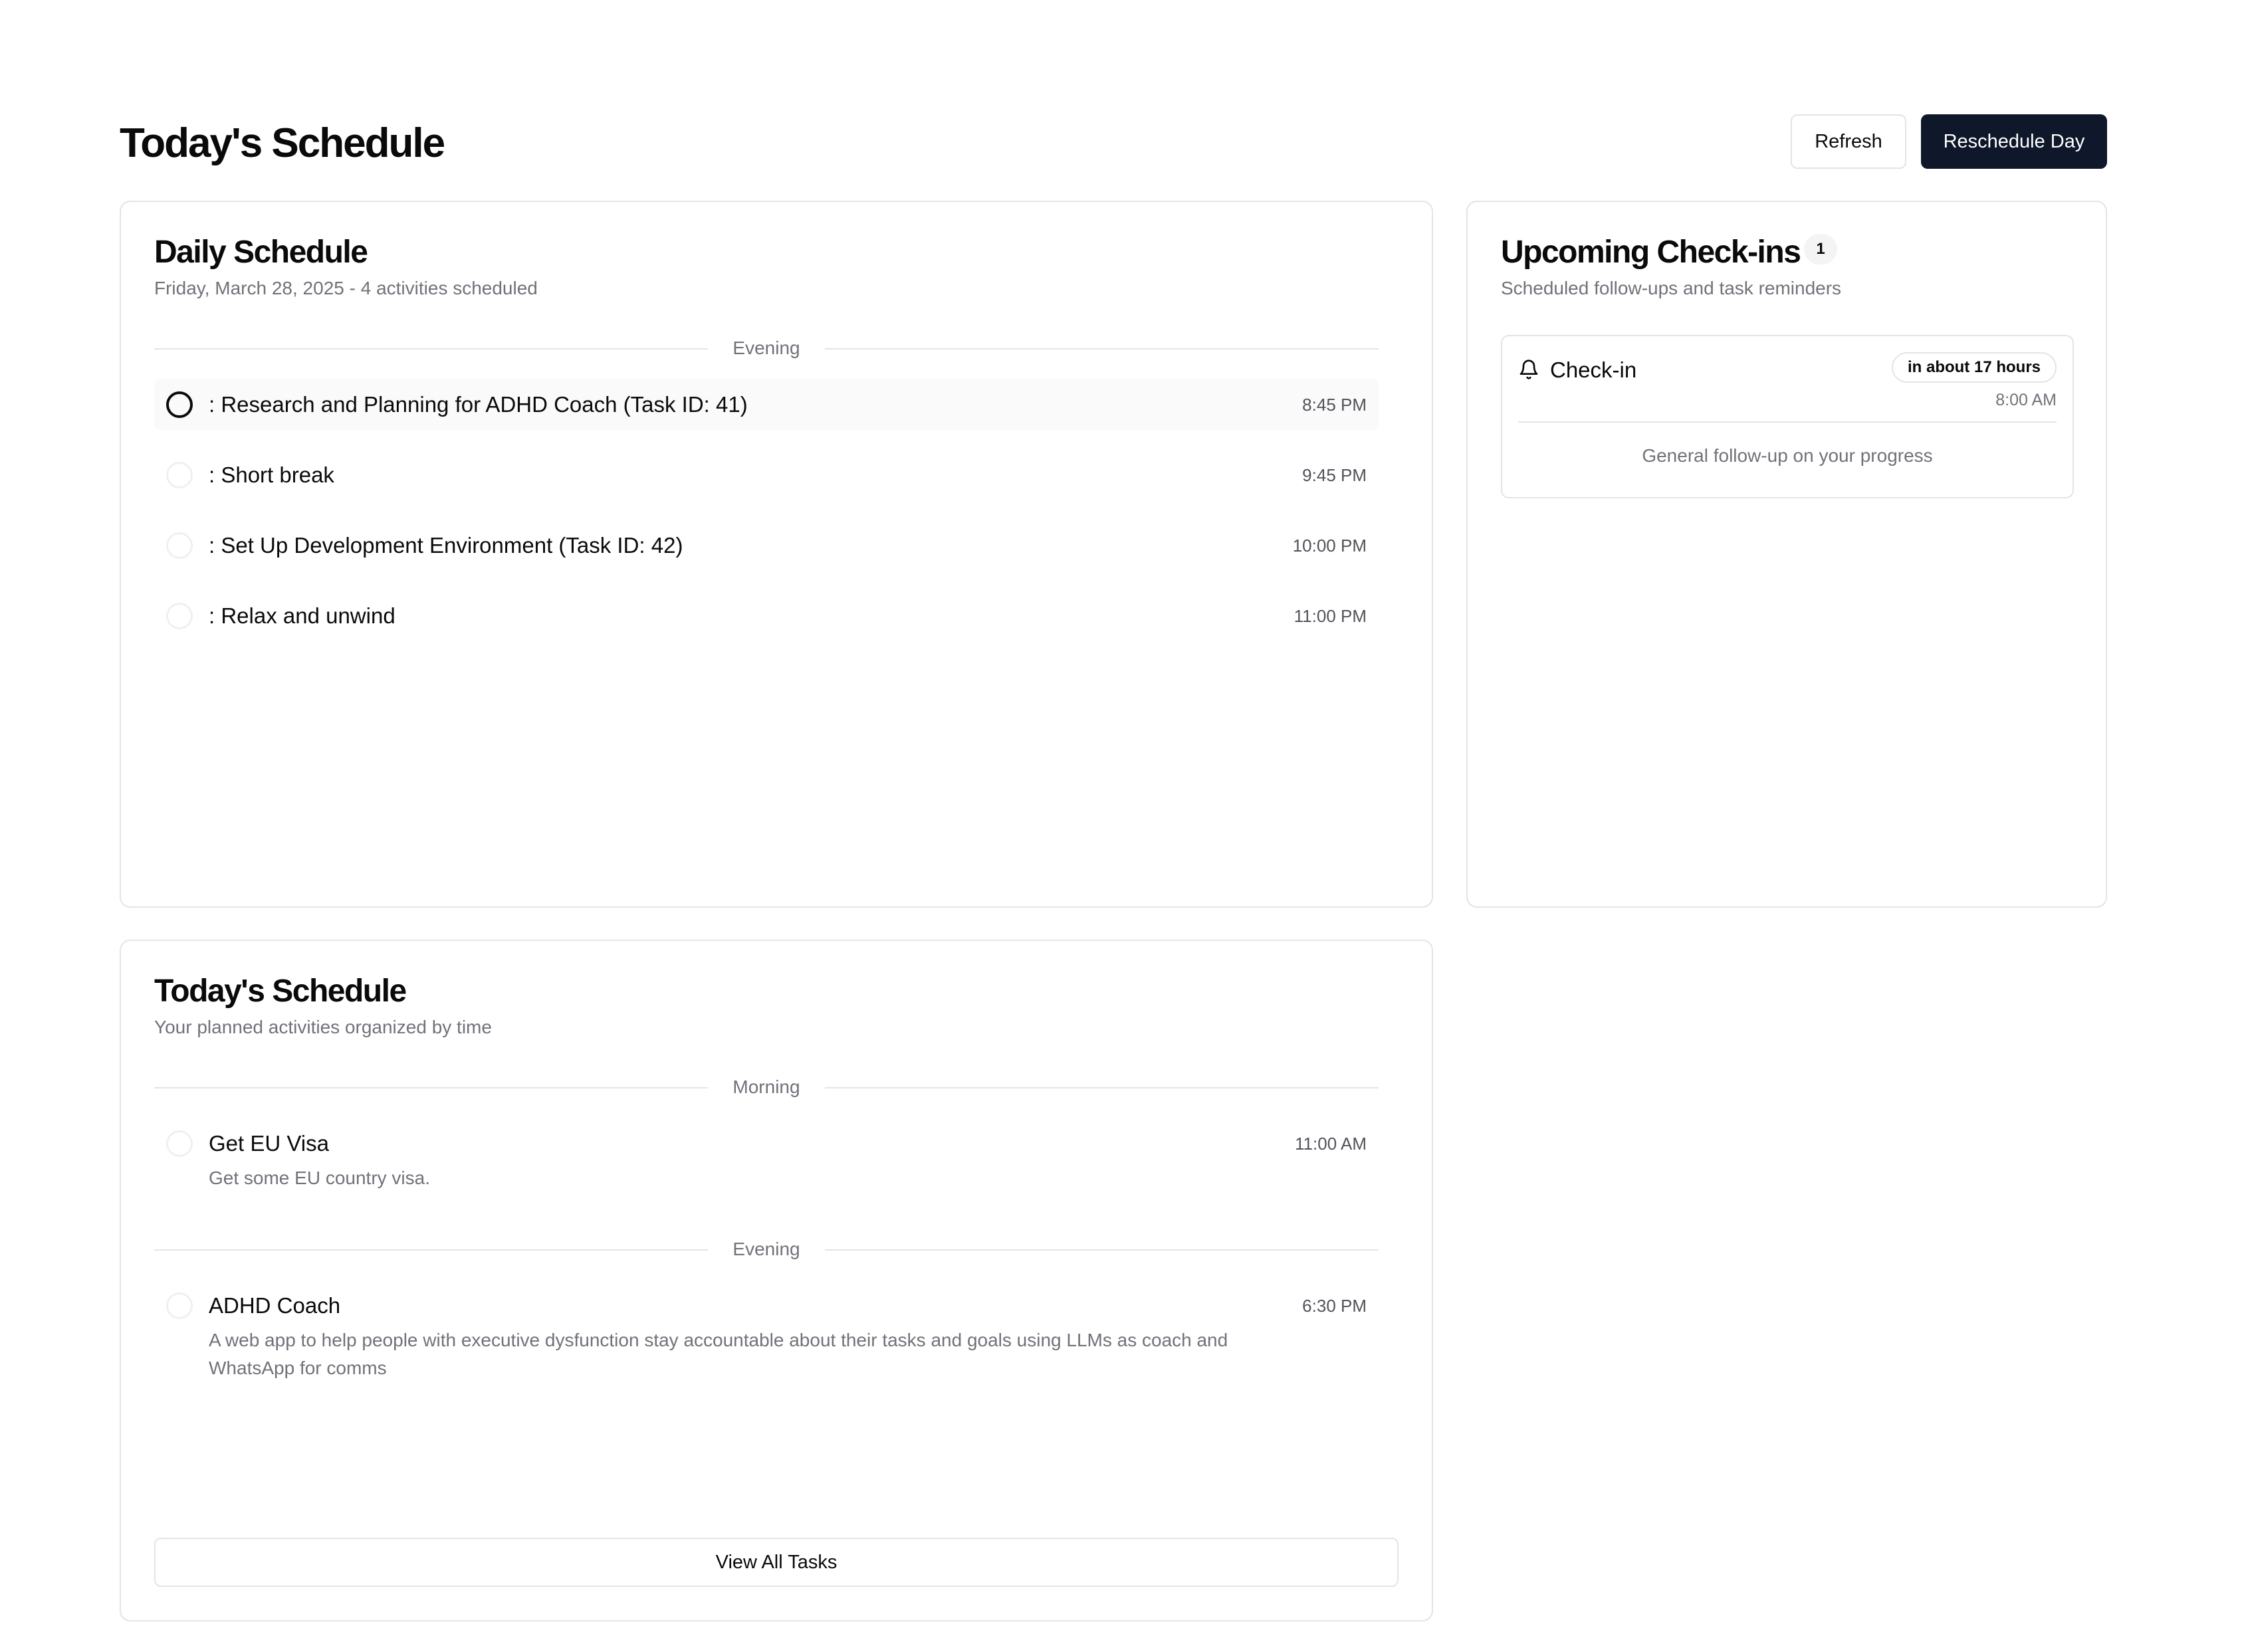 The width and height of the screenshot is (2244, 1652). Describe the element at coordinates (2014, 141) in the screenshot. I see `reschedule-day-button: Reschedule Day` at that location.